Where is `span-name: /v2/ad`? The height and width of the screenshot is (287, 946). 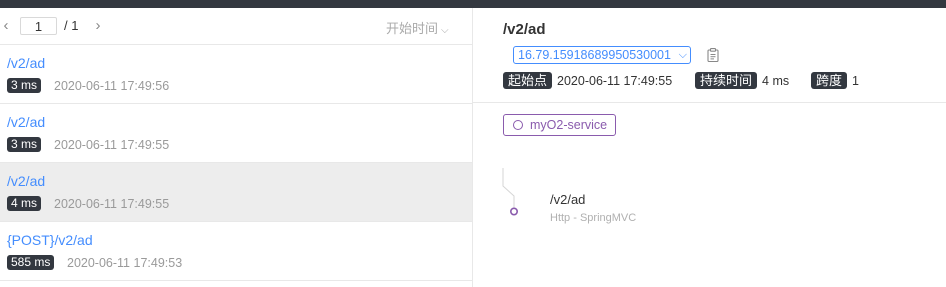
span-name: /v2/ad is located at coordinates (567, 199).